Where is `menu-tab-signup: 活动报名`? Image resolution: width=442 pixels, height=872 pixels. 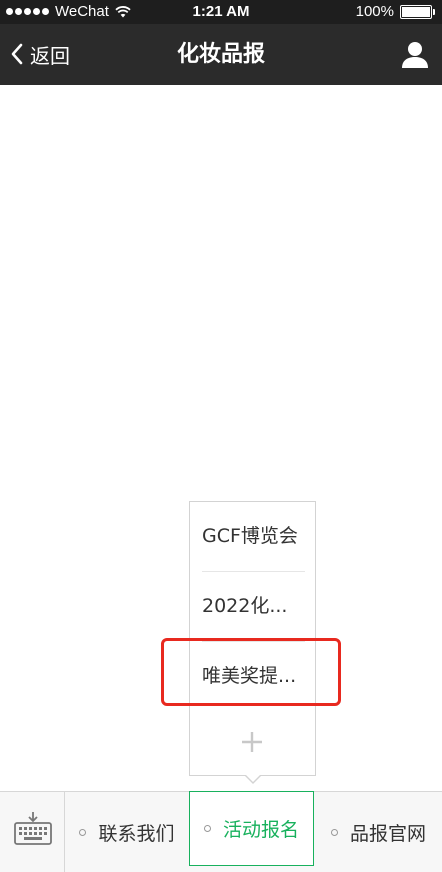
menu-tab-signup: 活动报名 is located at coordinates (251, 828).